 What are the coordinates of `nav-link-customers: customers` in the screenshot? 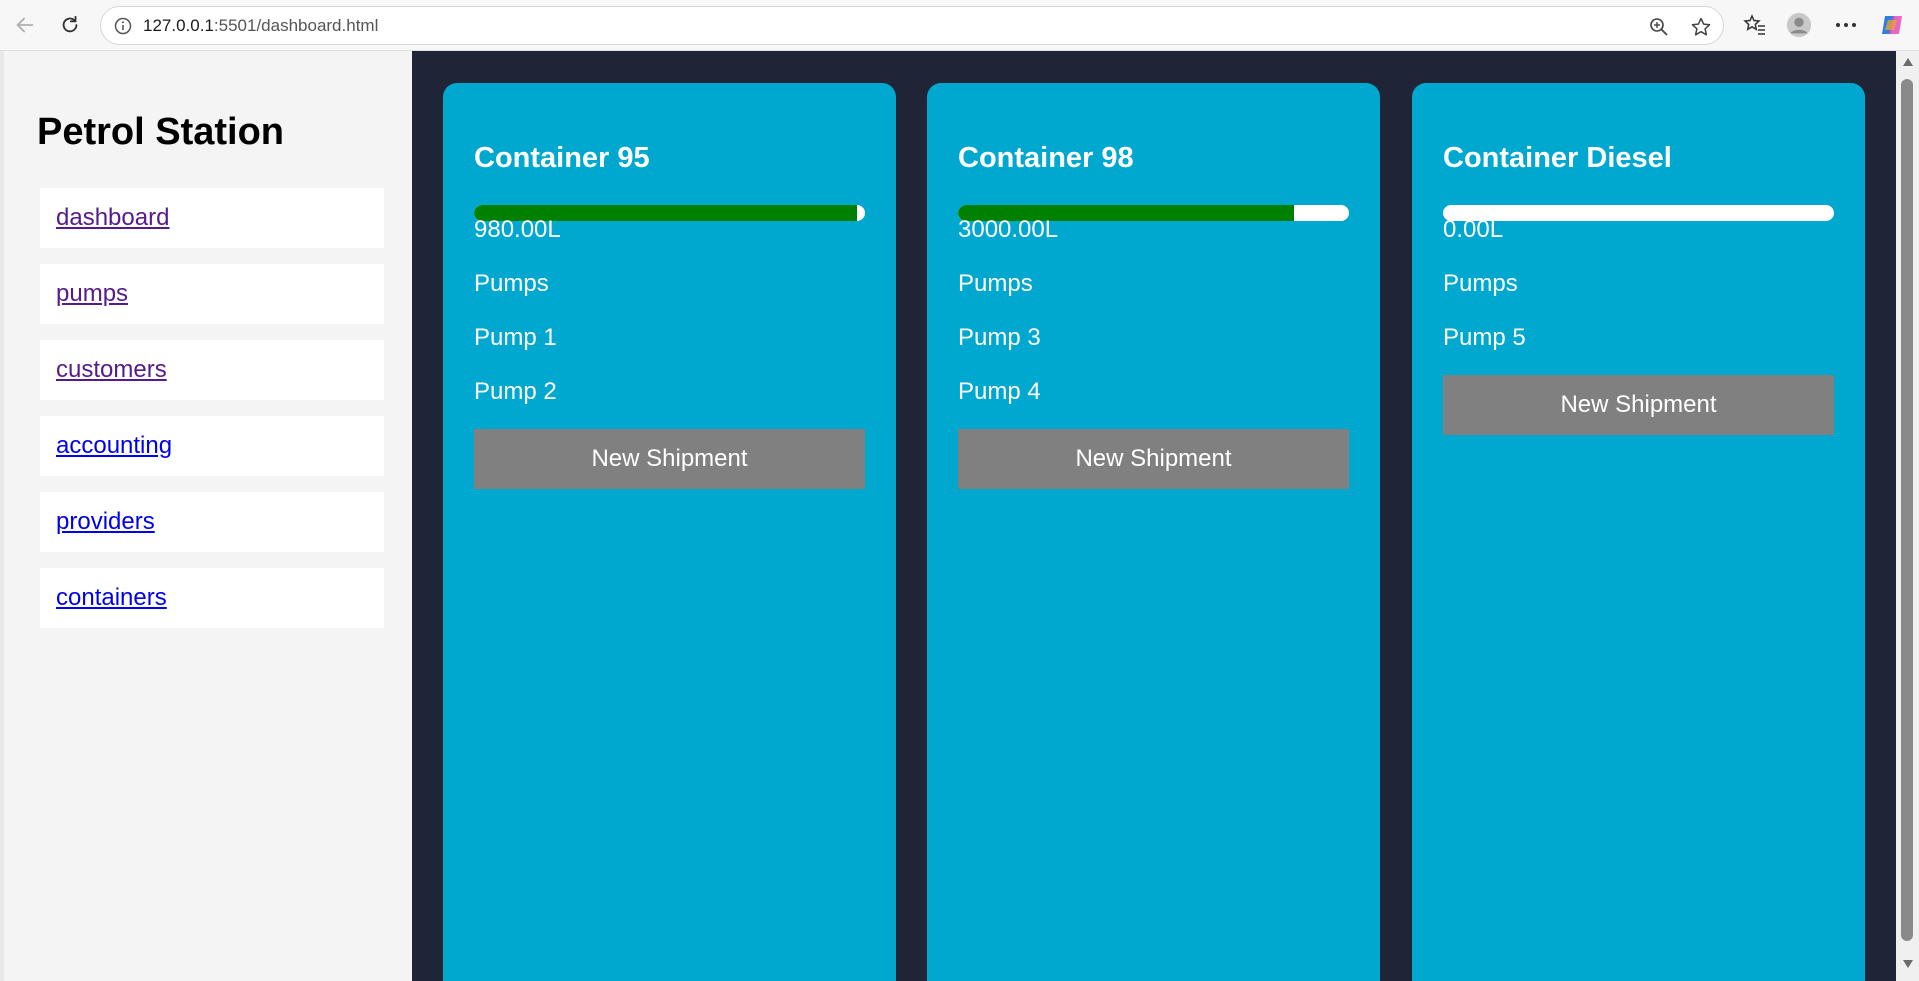 It's located at (111, 370).